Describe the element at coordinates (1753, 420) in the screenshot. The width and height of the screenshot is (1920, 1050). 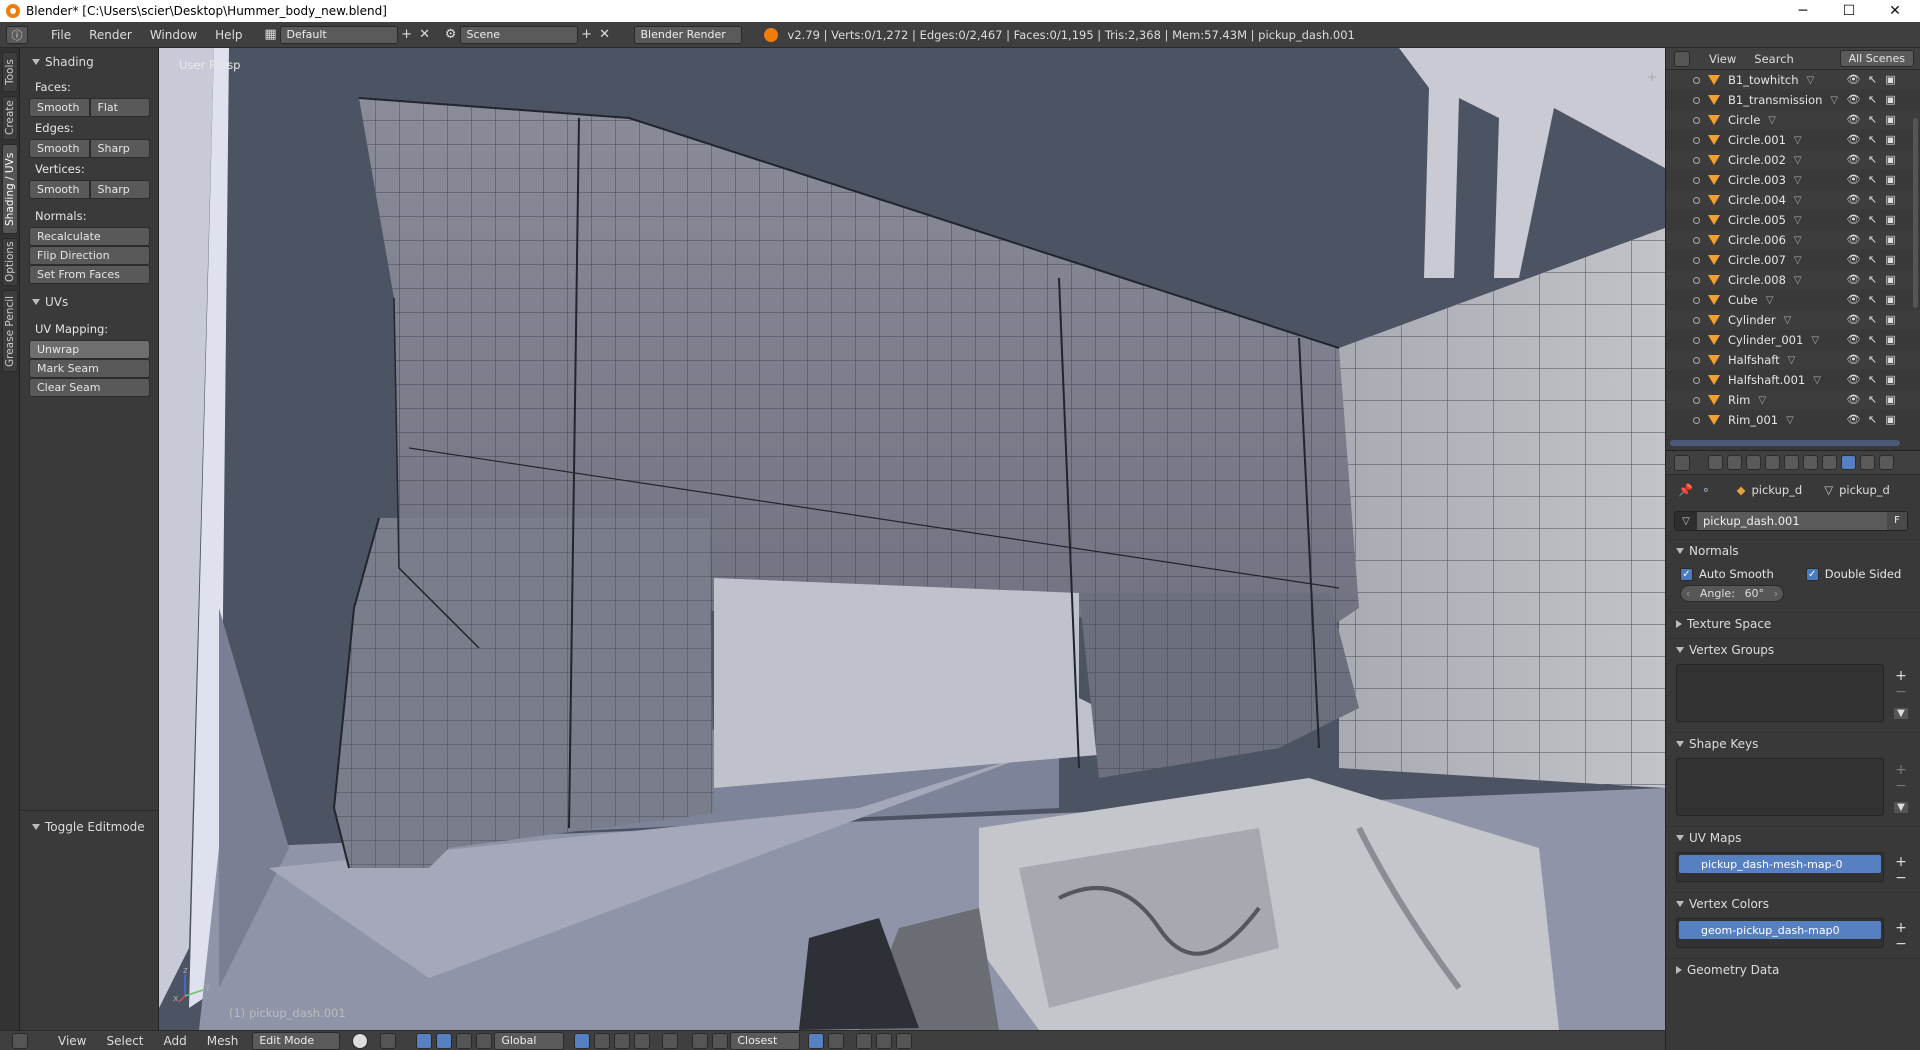
I see `outliner-item-name: Rim_001` at that location.